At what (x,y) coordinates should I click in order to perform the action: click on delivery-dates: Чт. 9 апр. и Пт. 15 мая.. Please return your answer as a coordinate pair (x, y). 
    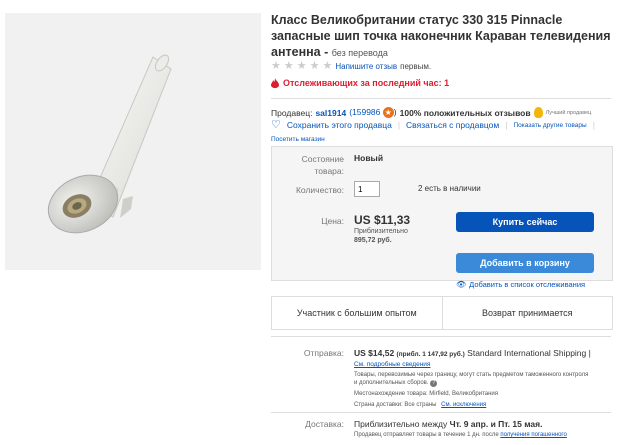
    Looking at the image, I should click on (496, 424).